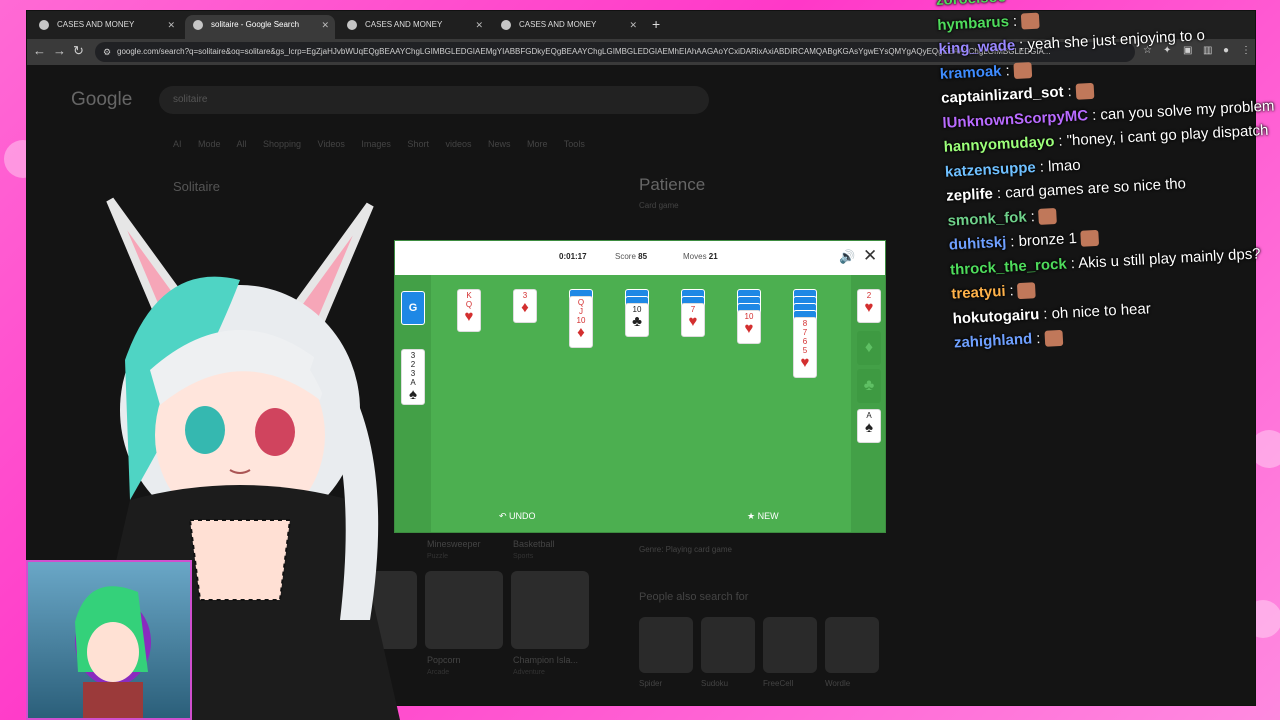 This screenshot has width=1280, height=720. What do you see at coordinates (573, 256) in the screenshot?
I see `timer: 0:01:17` at bounding box center [573, 256].